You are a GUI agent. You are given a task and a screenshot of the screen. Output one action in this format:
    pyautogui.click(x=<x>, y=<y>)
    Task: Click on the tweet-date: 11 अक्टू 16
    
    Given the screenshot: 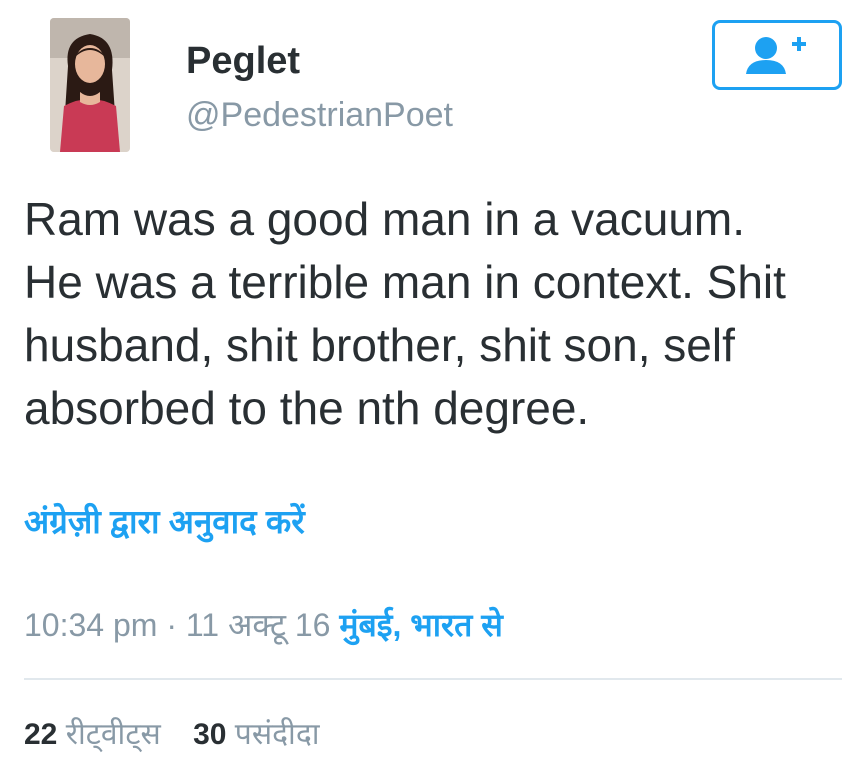 What is the action you would take?
    pyautogui.click(x=258, y=625)
    